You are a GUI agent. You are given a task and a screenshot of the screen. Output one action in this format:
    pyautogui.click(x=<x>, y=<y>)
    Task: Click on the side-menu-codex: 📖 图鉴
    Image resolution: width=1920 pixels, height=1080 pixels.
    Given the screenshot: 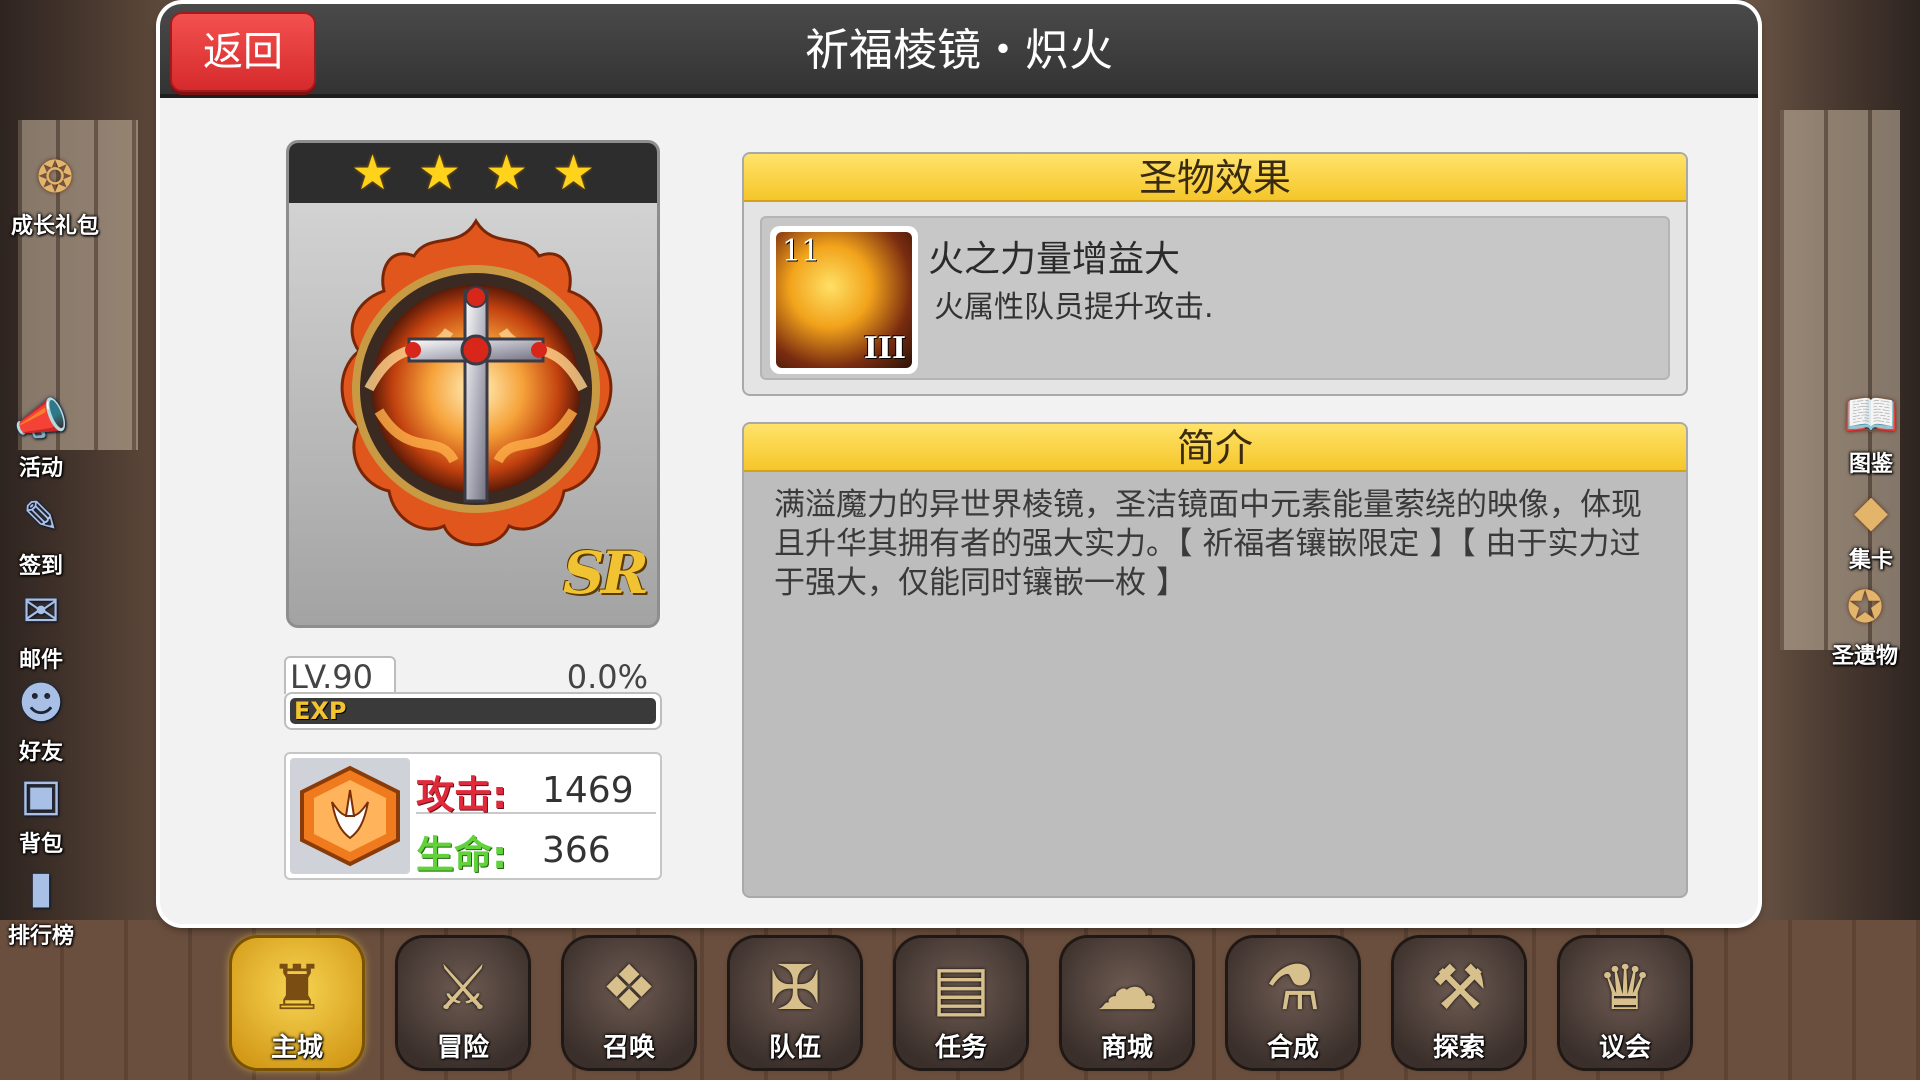 What is the action you would take?
    pyautogui.click(x=1871, y=433)
    